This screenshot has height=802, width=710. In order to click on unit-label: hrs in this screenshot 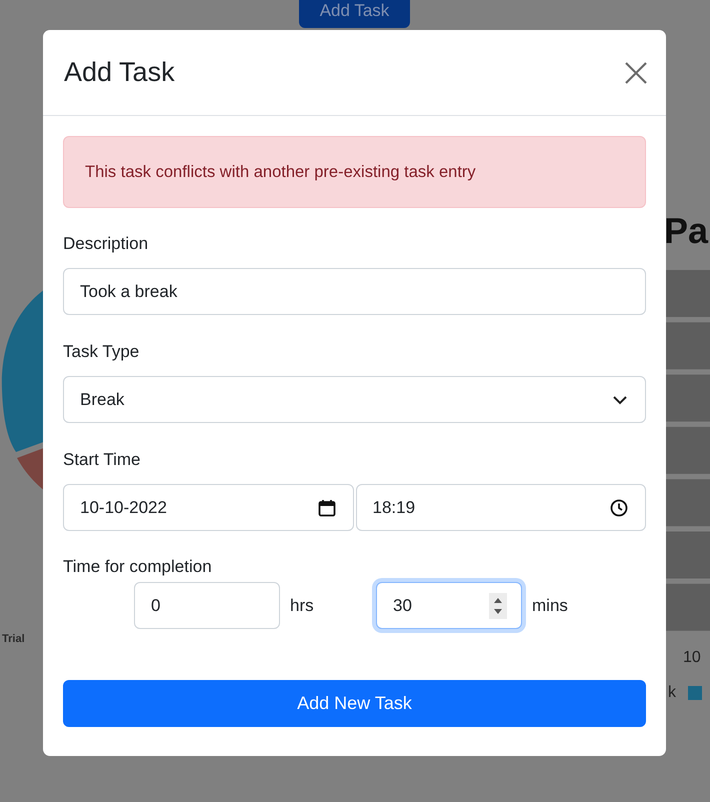, I will do `click(302, 606)`.